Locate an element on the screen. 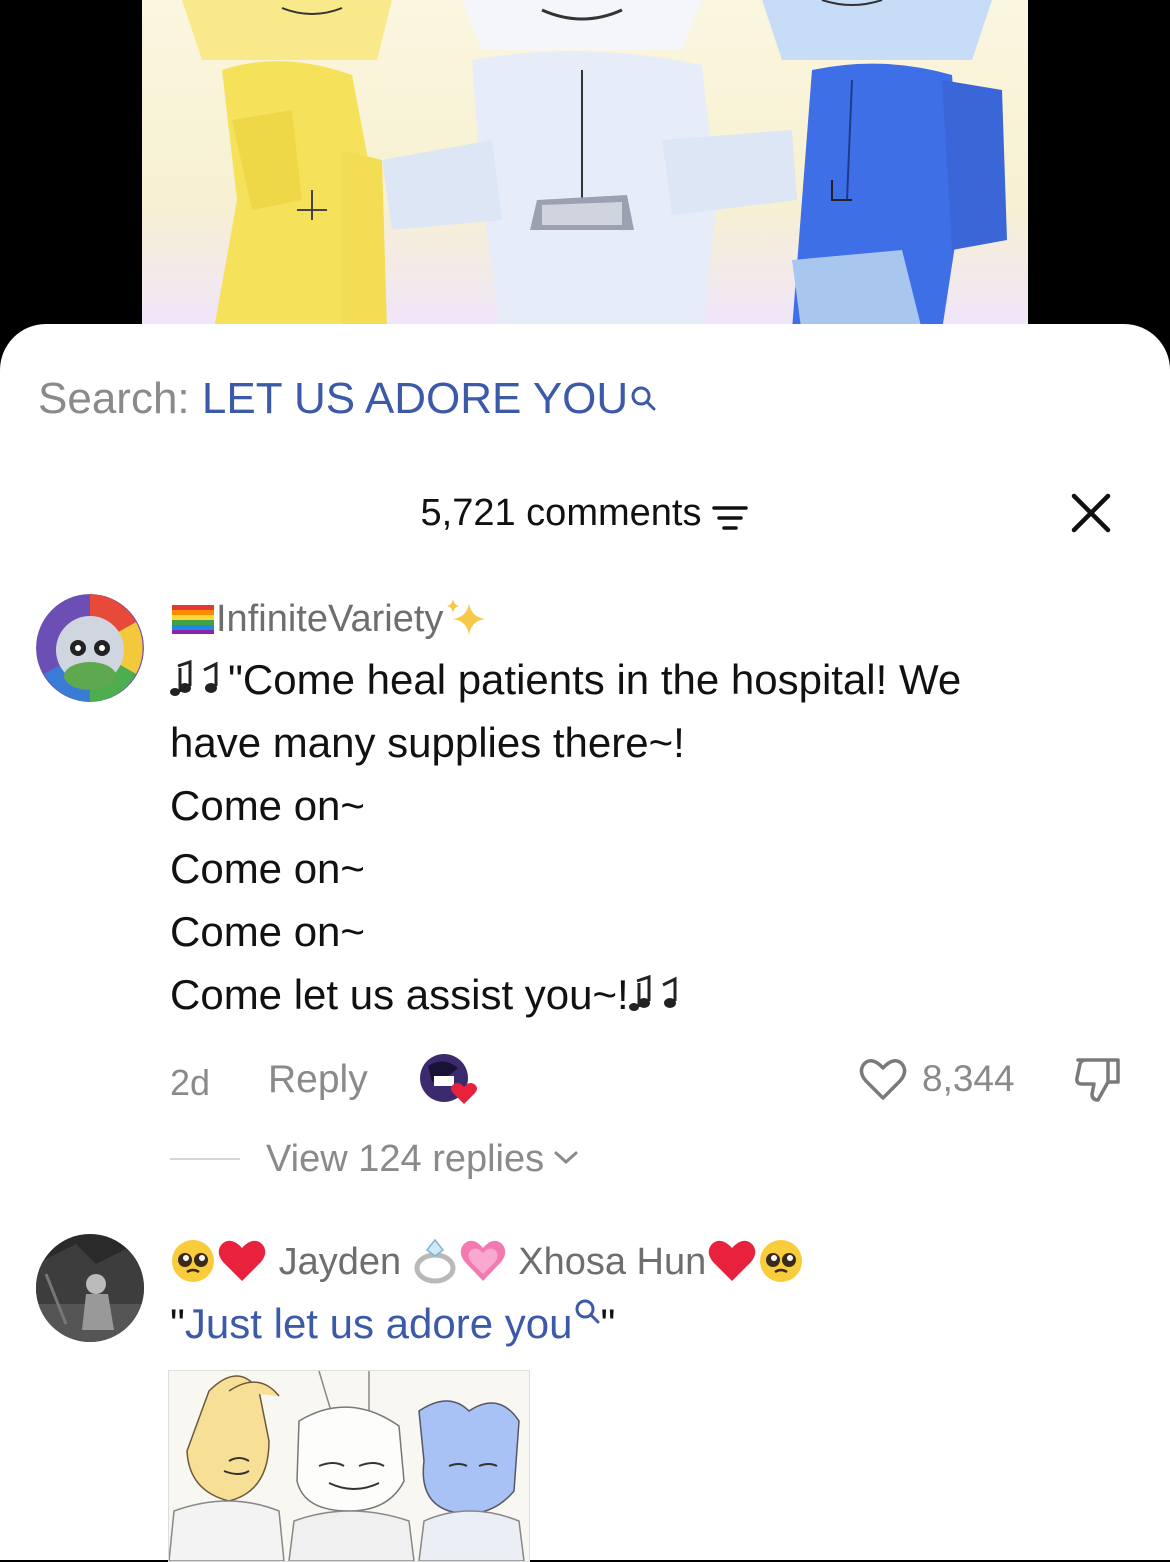  username-part-2: Xhosa Hun is located at coordinates (612, 1262).